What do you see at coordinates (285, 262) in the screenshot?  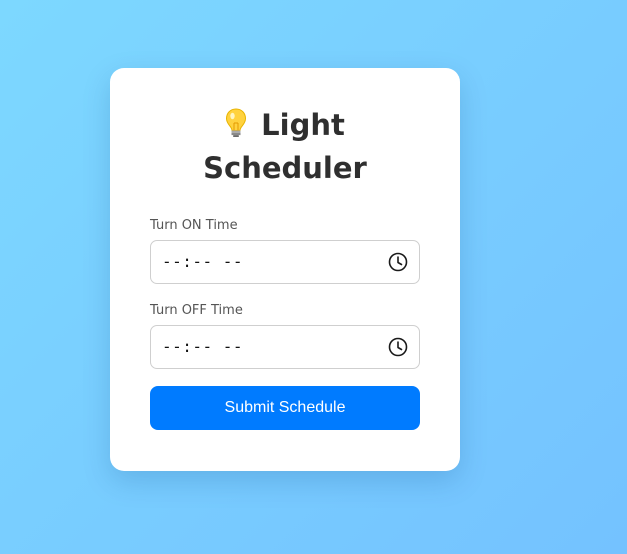 I see `turn-on-time-input: --:-- --` at bounding box center [285, 262].